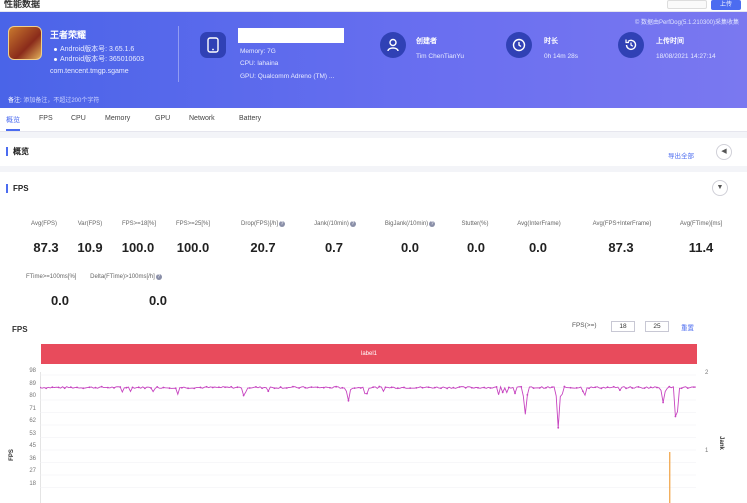 This screenshot has width=747, height=503. I want to click on label-bar: label1, so click(369, 354).